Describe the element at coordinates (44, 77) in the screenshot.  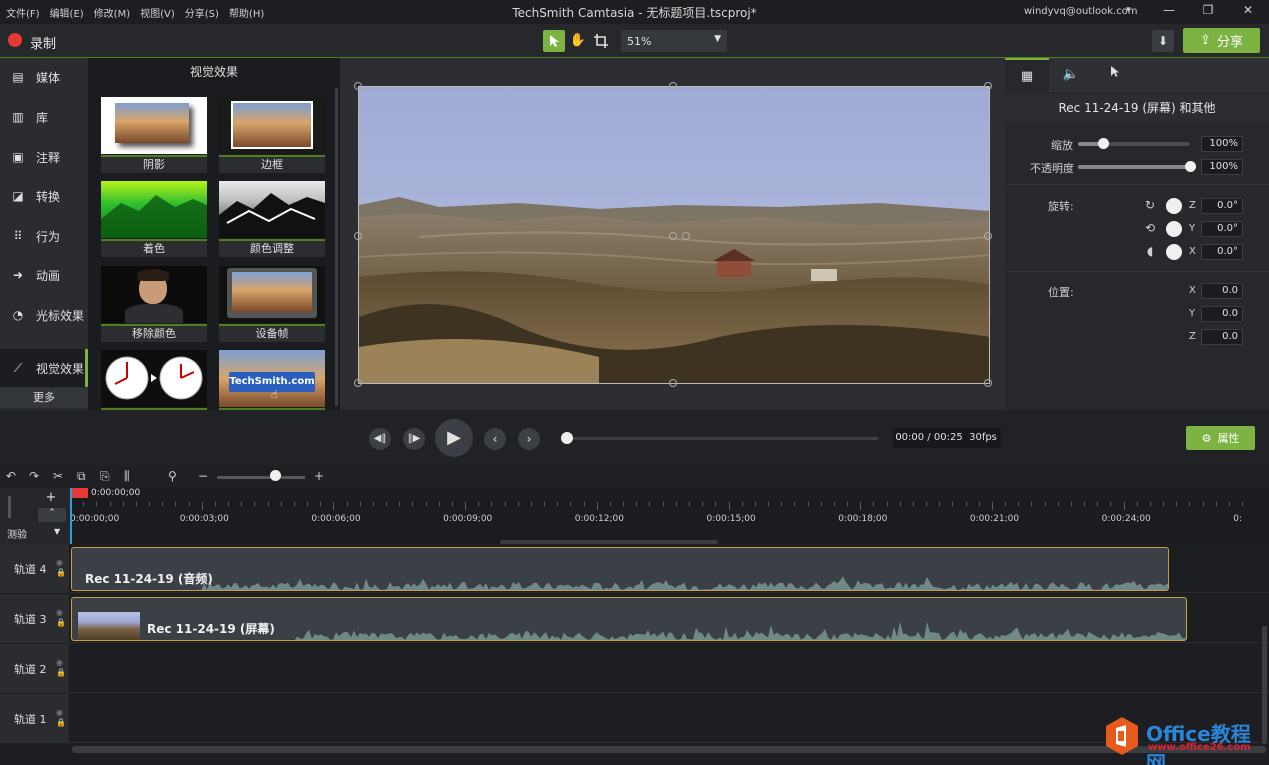
I see `sidebar-item-media: ▤ 媒体` at that location.